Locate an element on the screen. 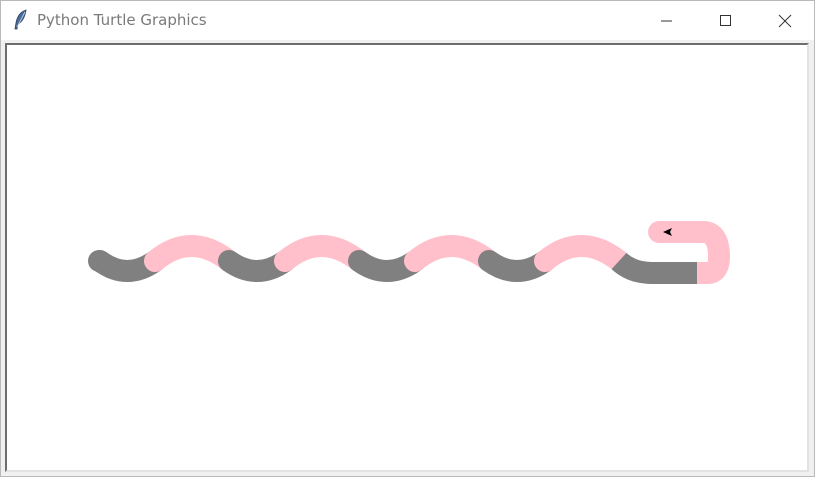 The width and height of the screenshot is (815, 477). close-button is located at coordinates (785, 20).